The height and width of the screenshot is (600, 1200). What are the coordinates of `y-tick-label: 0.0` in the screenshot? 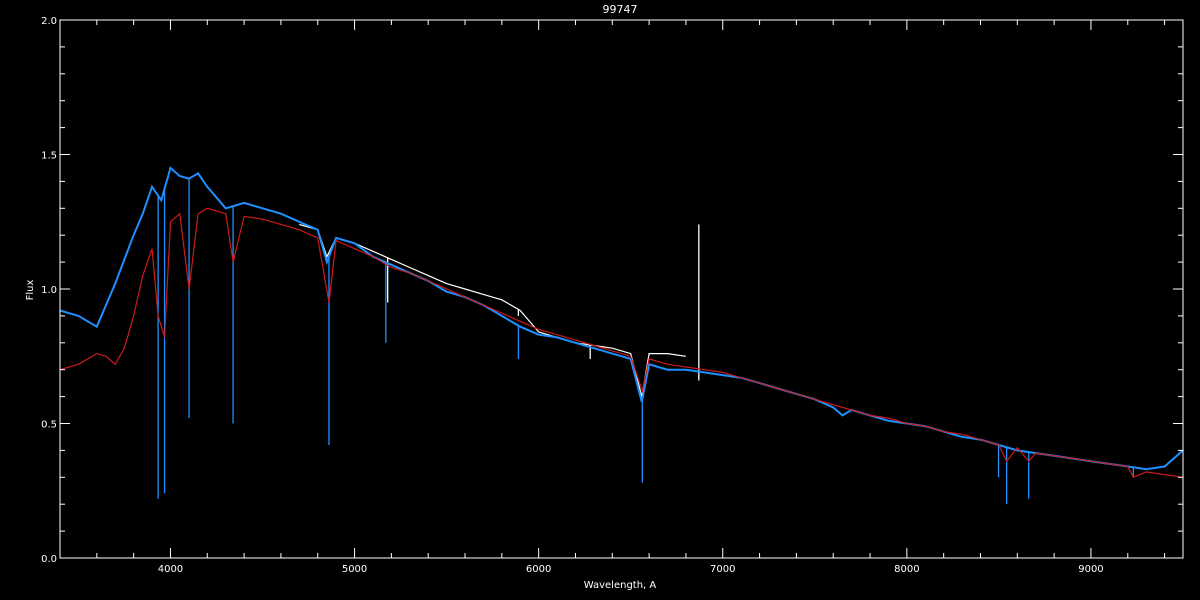 It's located at (49, 559).